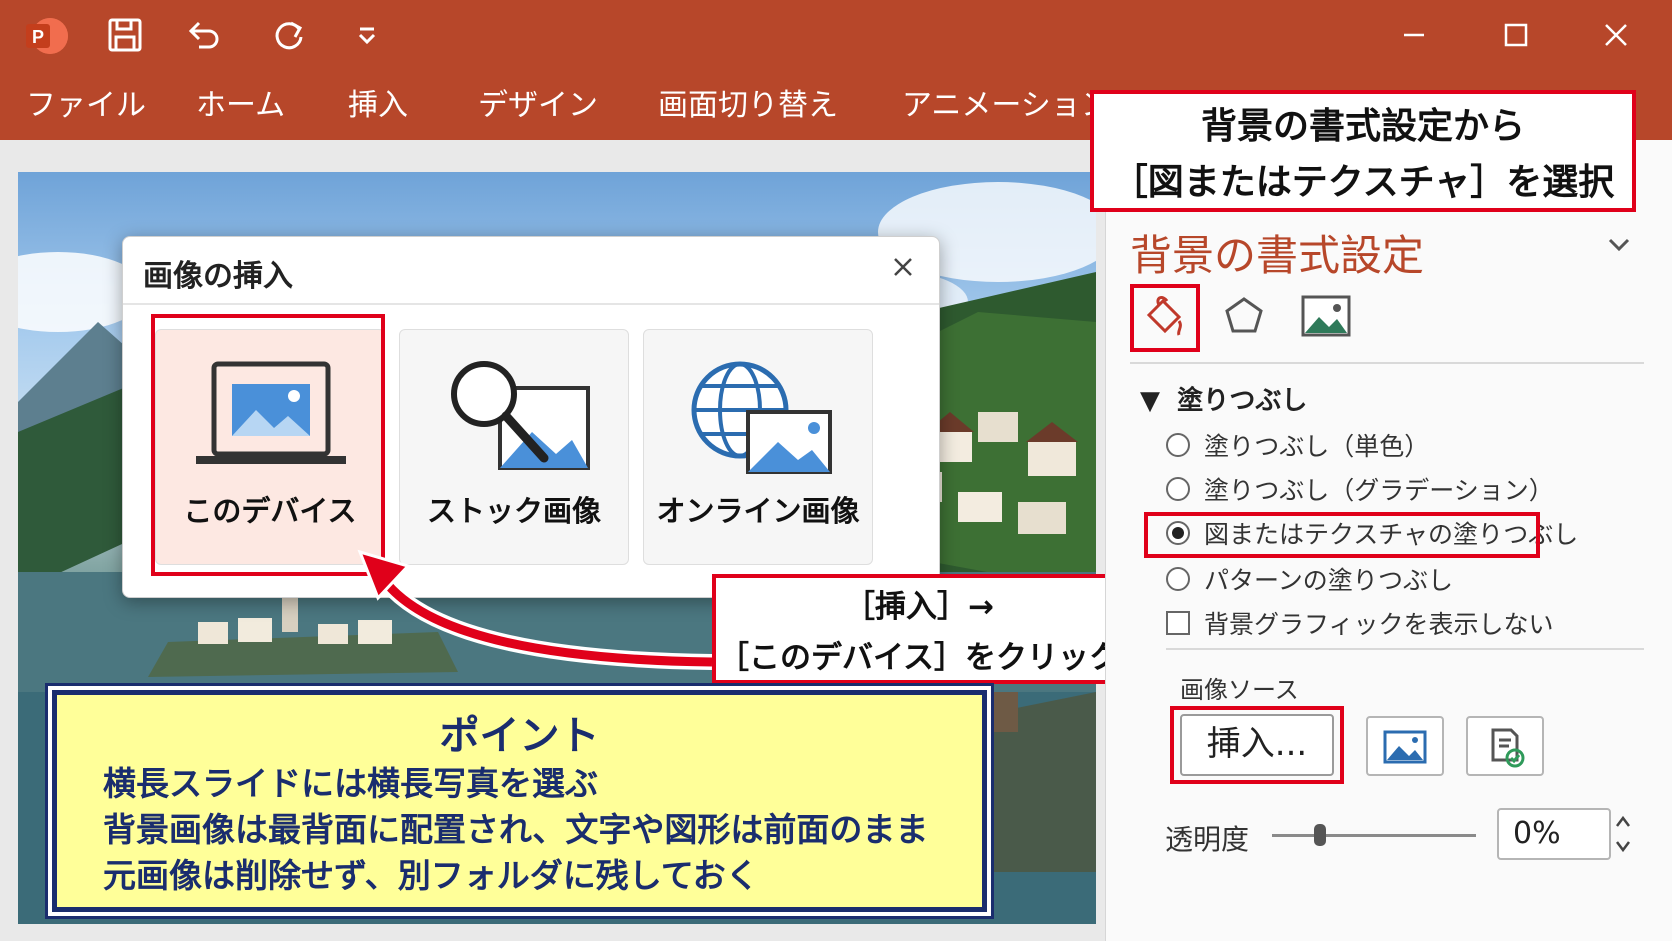  I want to click on maximize-button, so click(1516, 35).